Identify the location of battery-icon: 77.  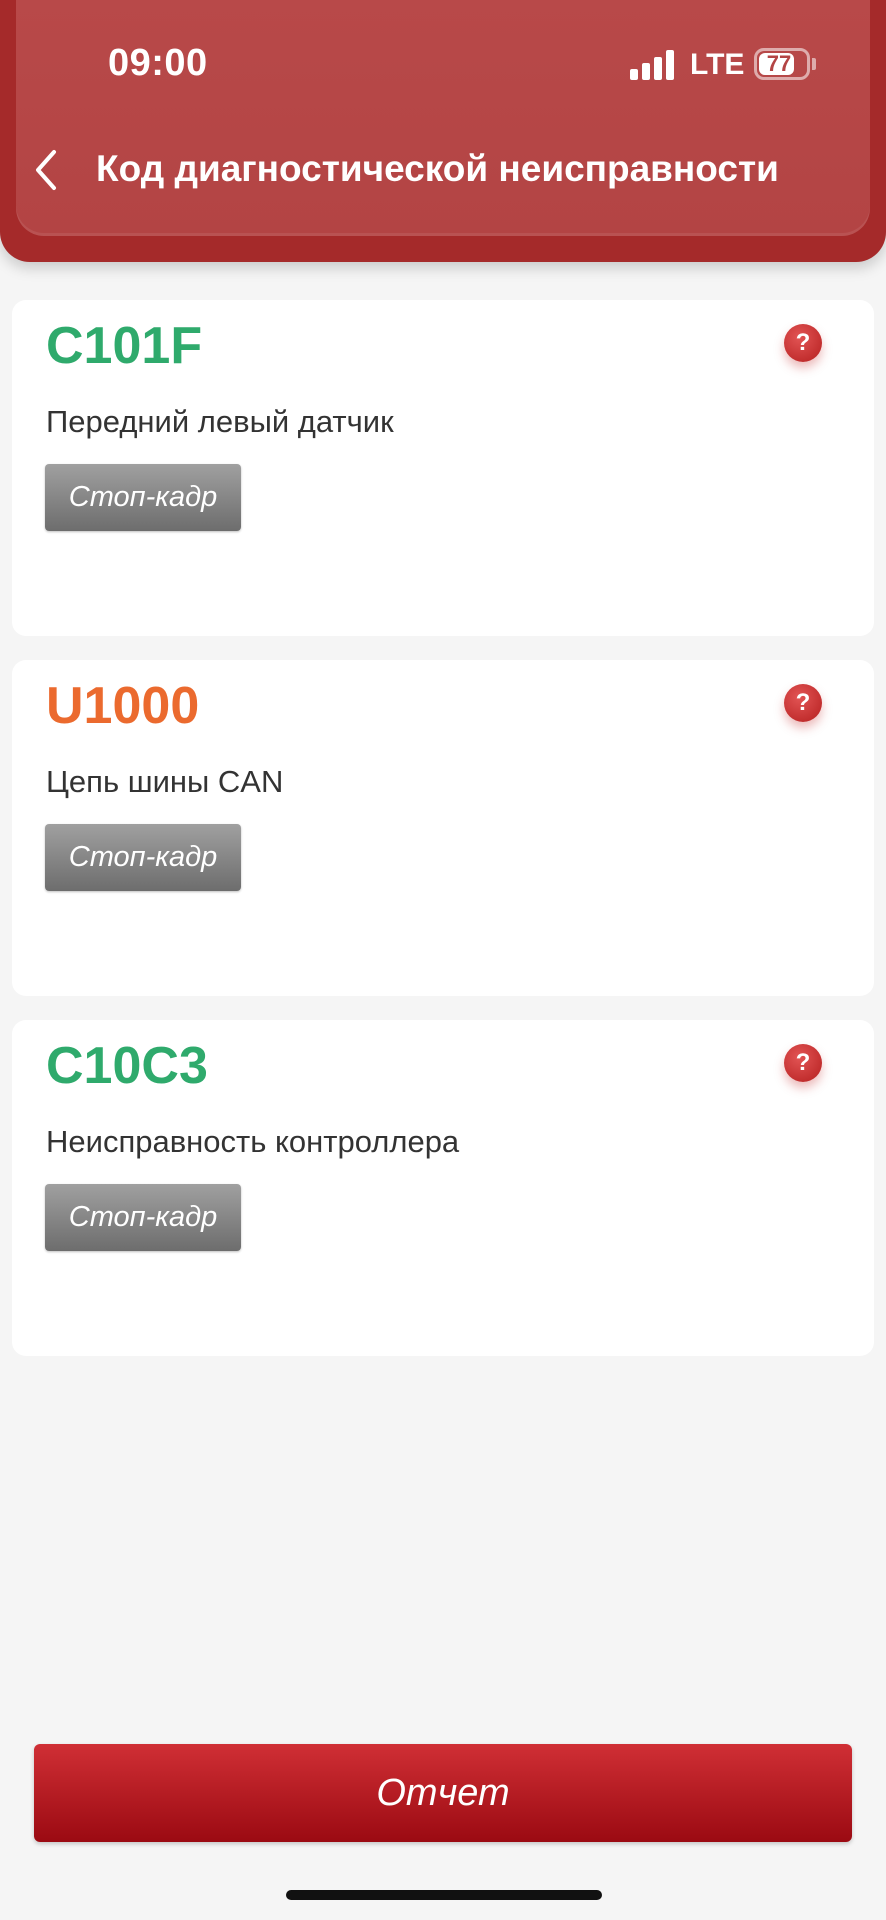
(782, 64).